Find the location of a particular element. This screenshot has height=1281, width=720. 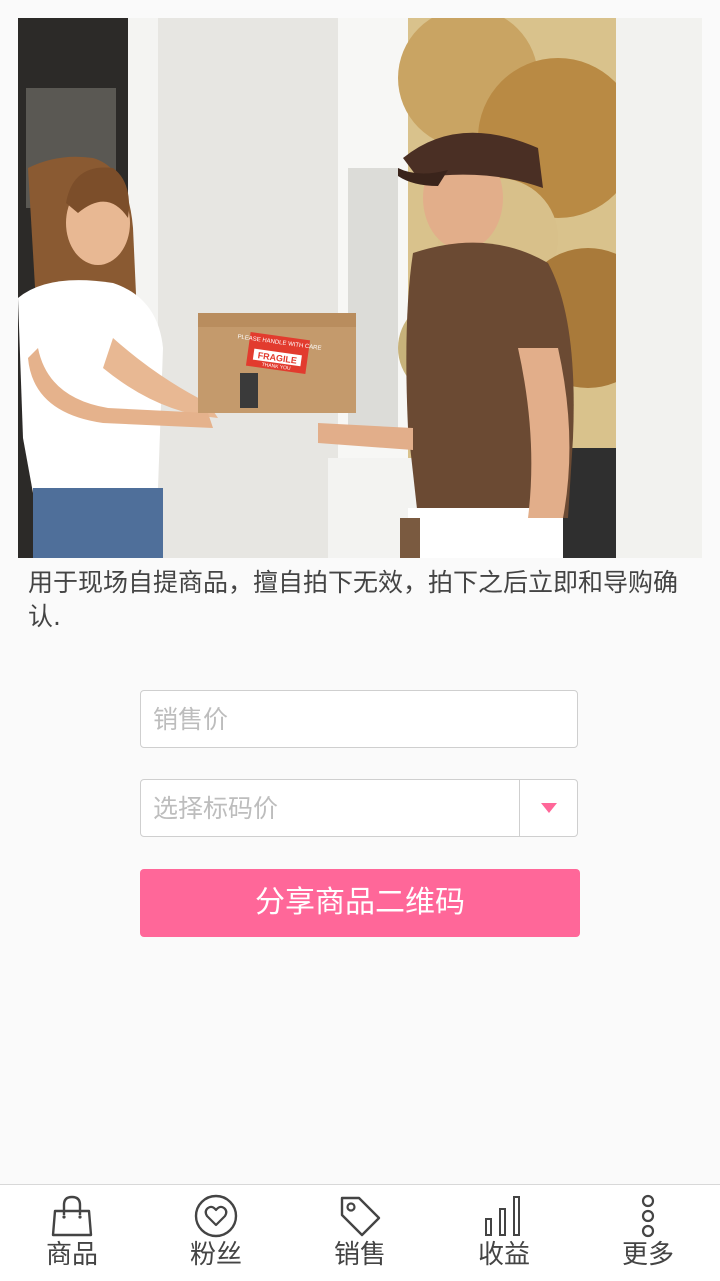

tab-fans: 粉丝 is located at coordinates (216, 1233).